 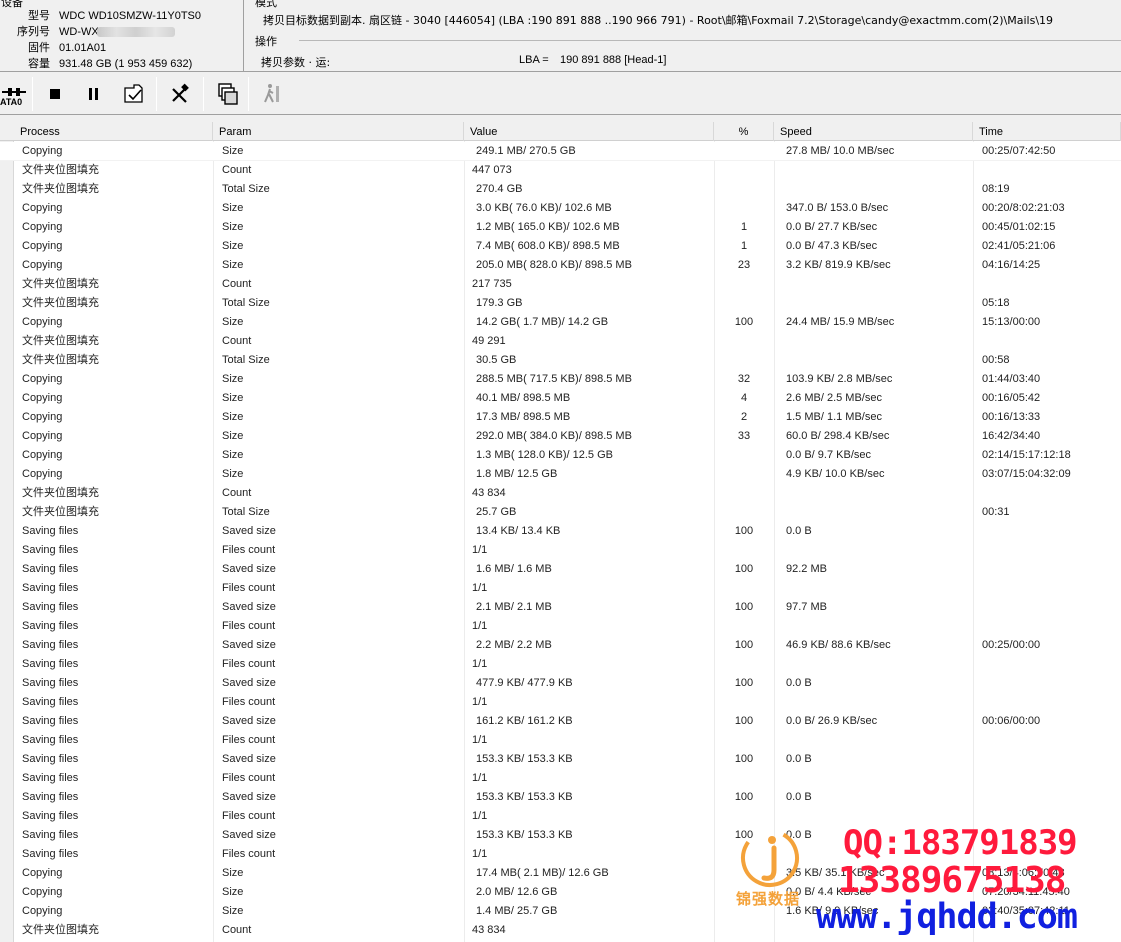 I want to click on export-icon, so click(x=133, y=93).